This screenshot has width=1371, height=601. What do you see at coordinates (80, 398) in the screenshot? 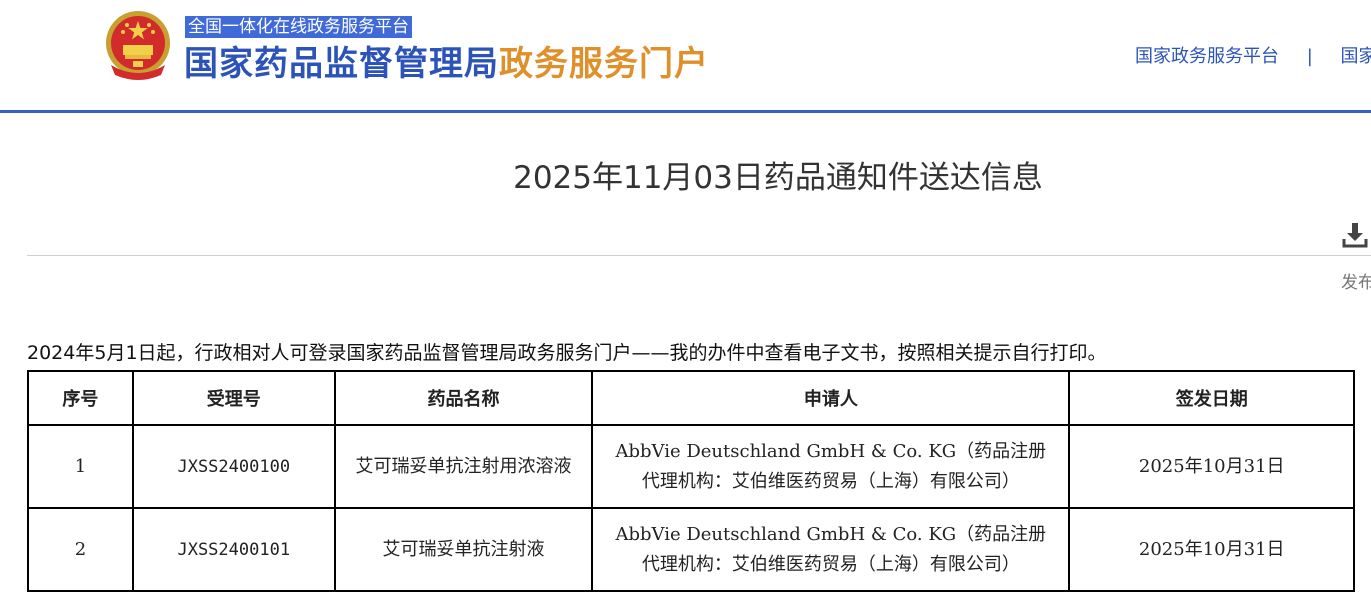
I see `header-index: 序号` at bounding box center [80, 398].